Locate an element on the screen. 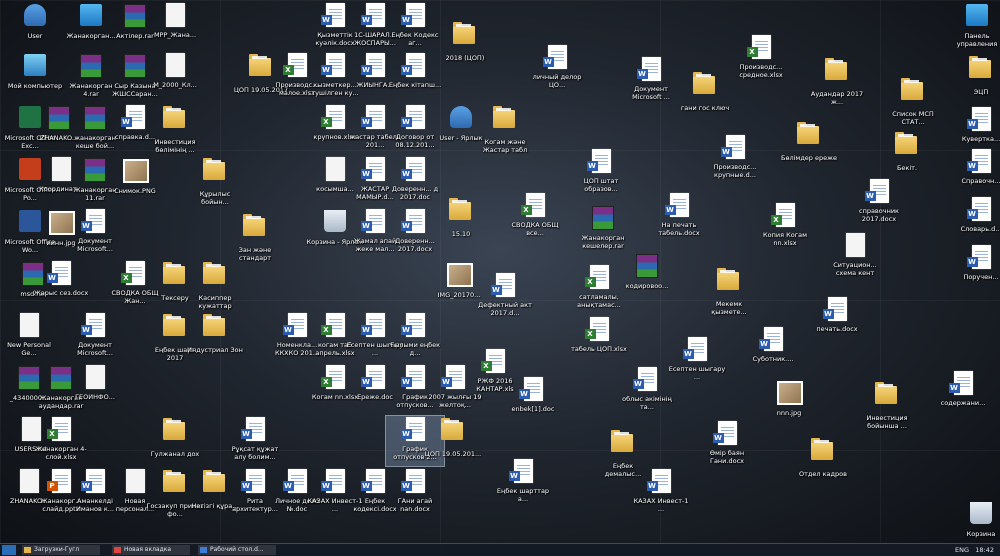 This screenshot has width=1000, height=556. desktop-icon: Wenbek[1].doc is located at coordinates (533, 401).